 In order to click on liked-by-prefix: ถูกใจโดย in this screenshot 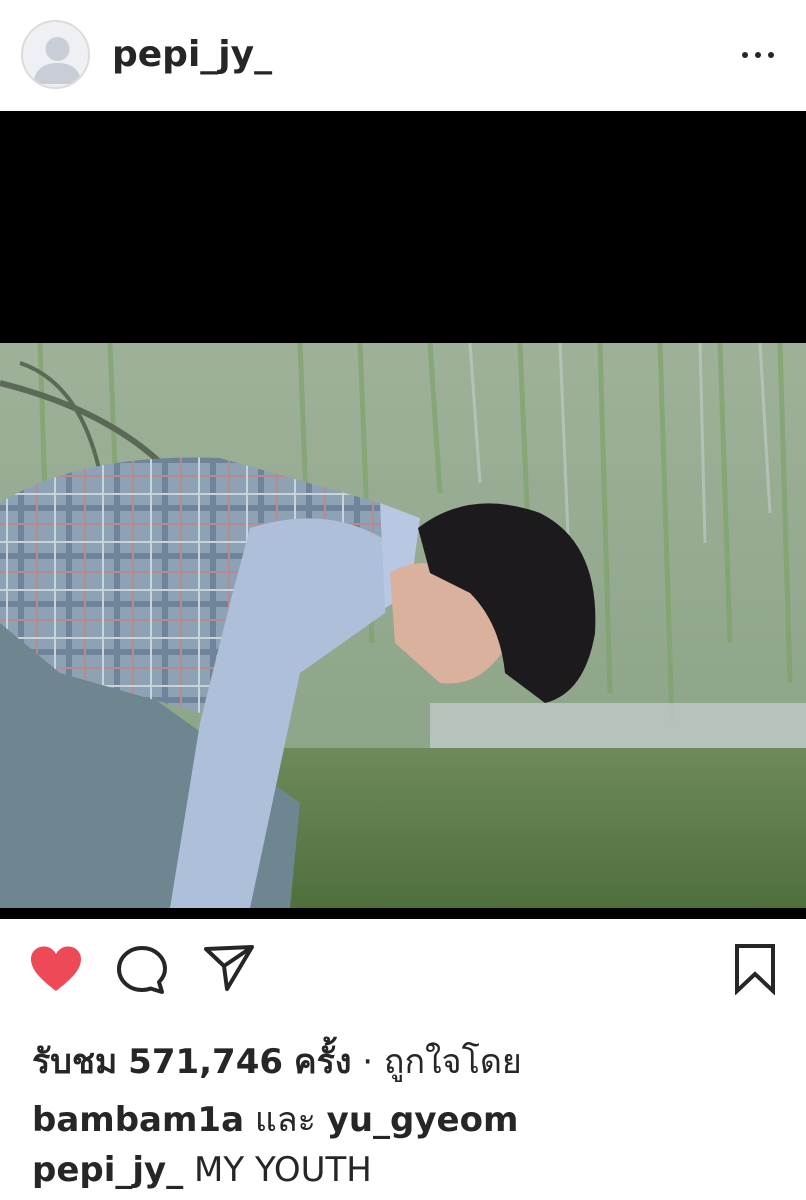, I will do `click(452, 1062)`.